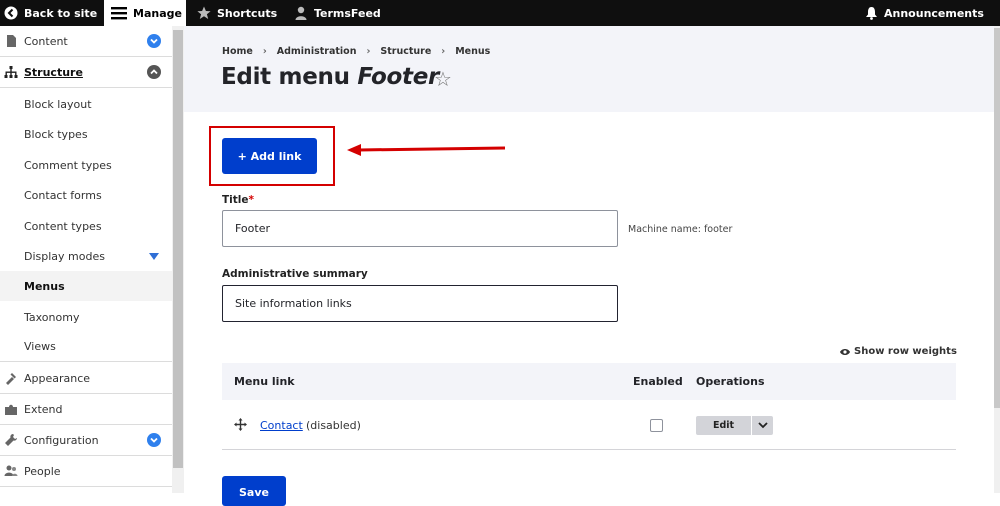 This screenshot has height=506, width=1000. What do you see at coordinates (86, 409) in the screenshot?
I see `sidebar-item-extend: Extend` at bounding box center [86, 409].